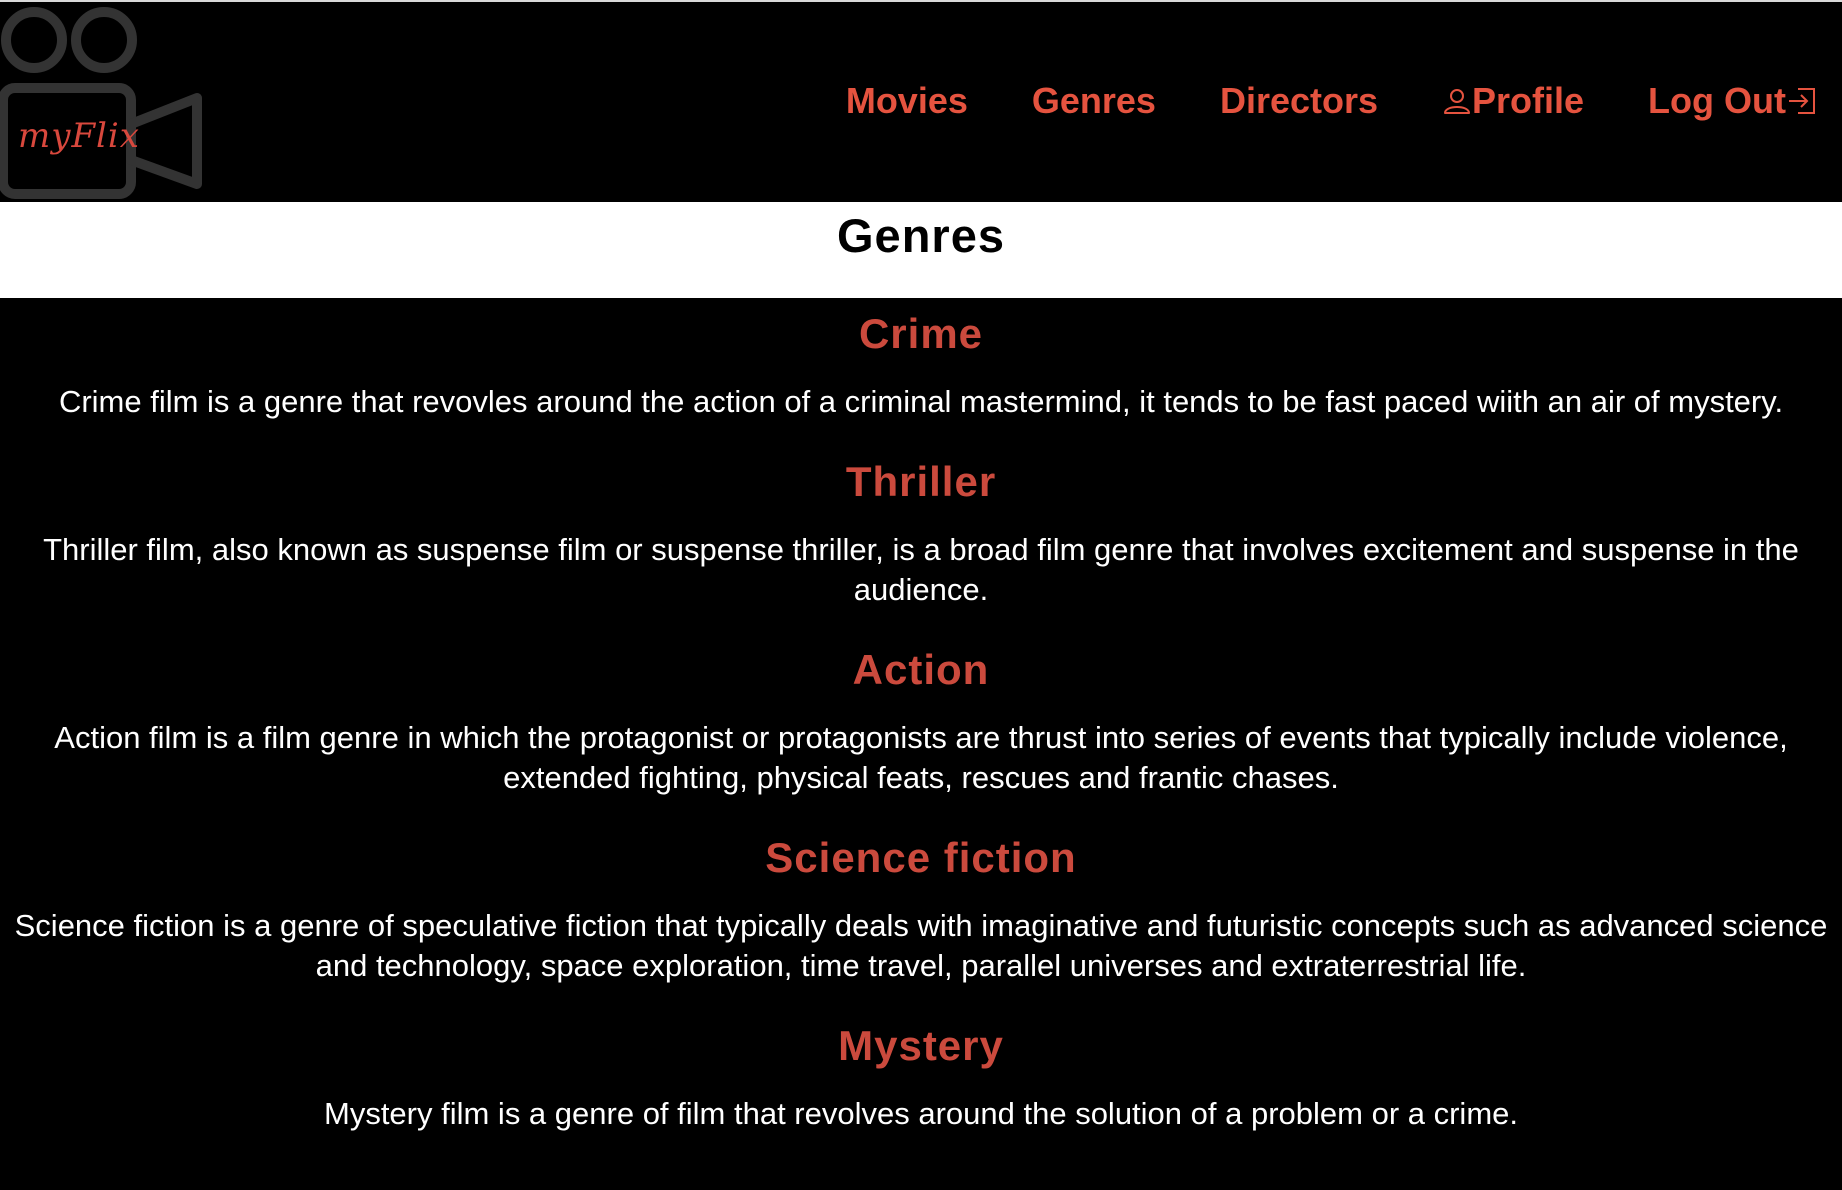 This screenshot has width=1842, height=1190. What do you see at coordinates (1094, 101) in the screenshot?
I see `nav-link-genres: Genres` at bounding box center [1094, 101].